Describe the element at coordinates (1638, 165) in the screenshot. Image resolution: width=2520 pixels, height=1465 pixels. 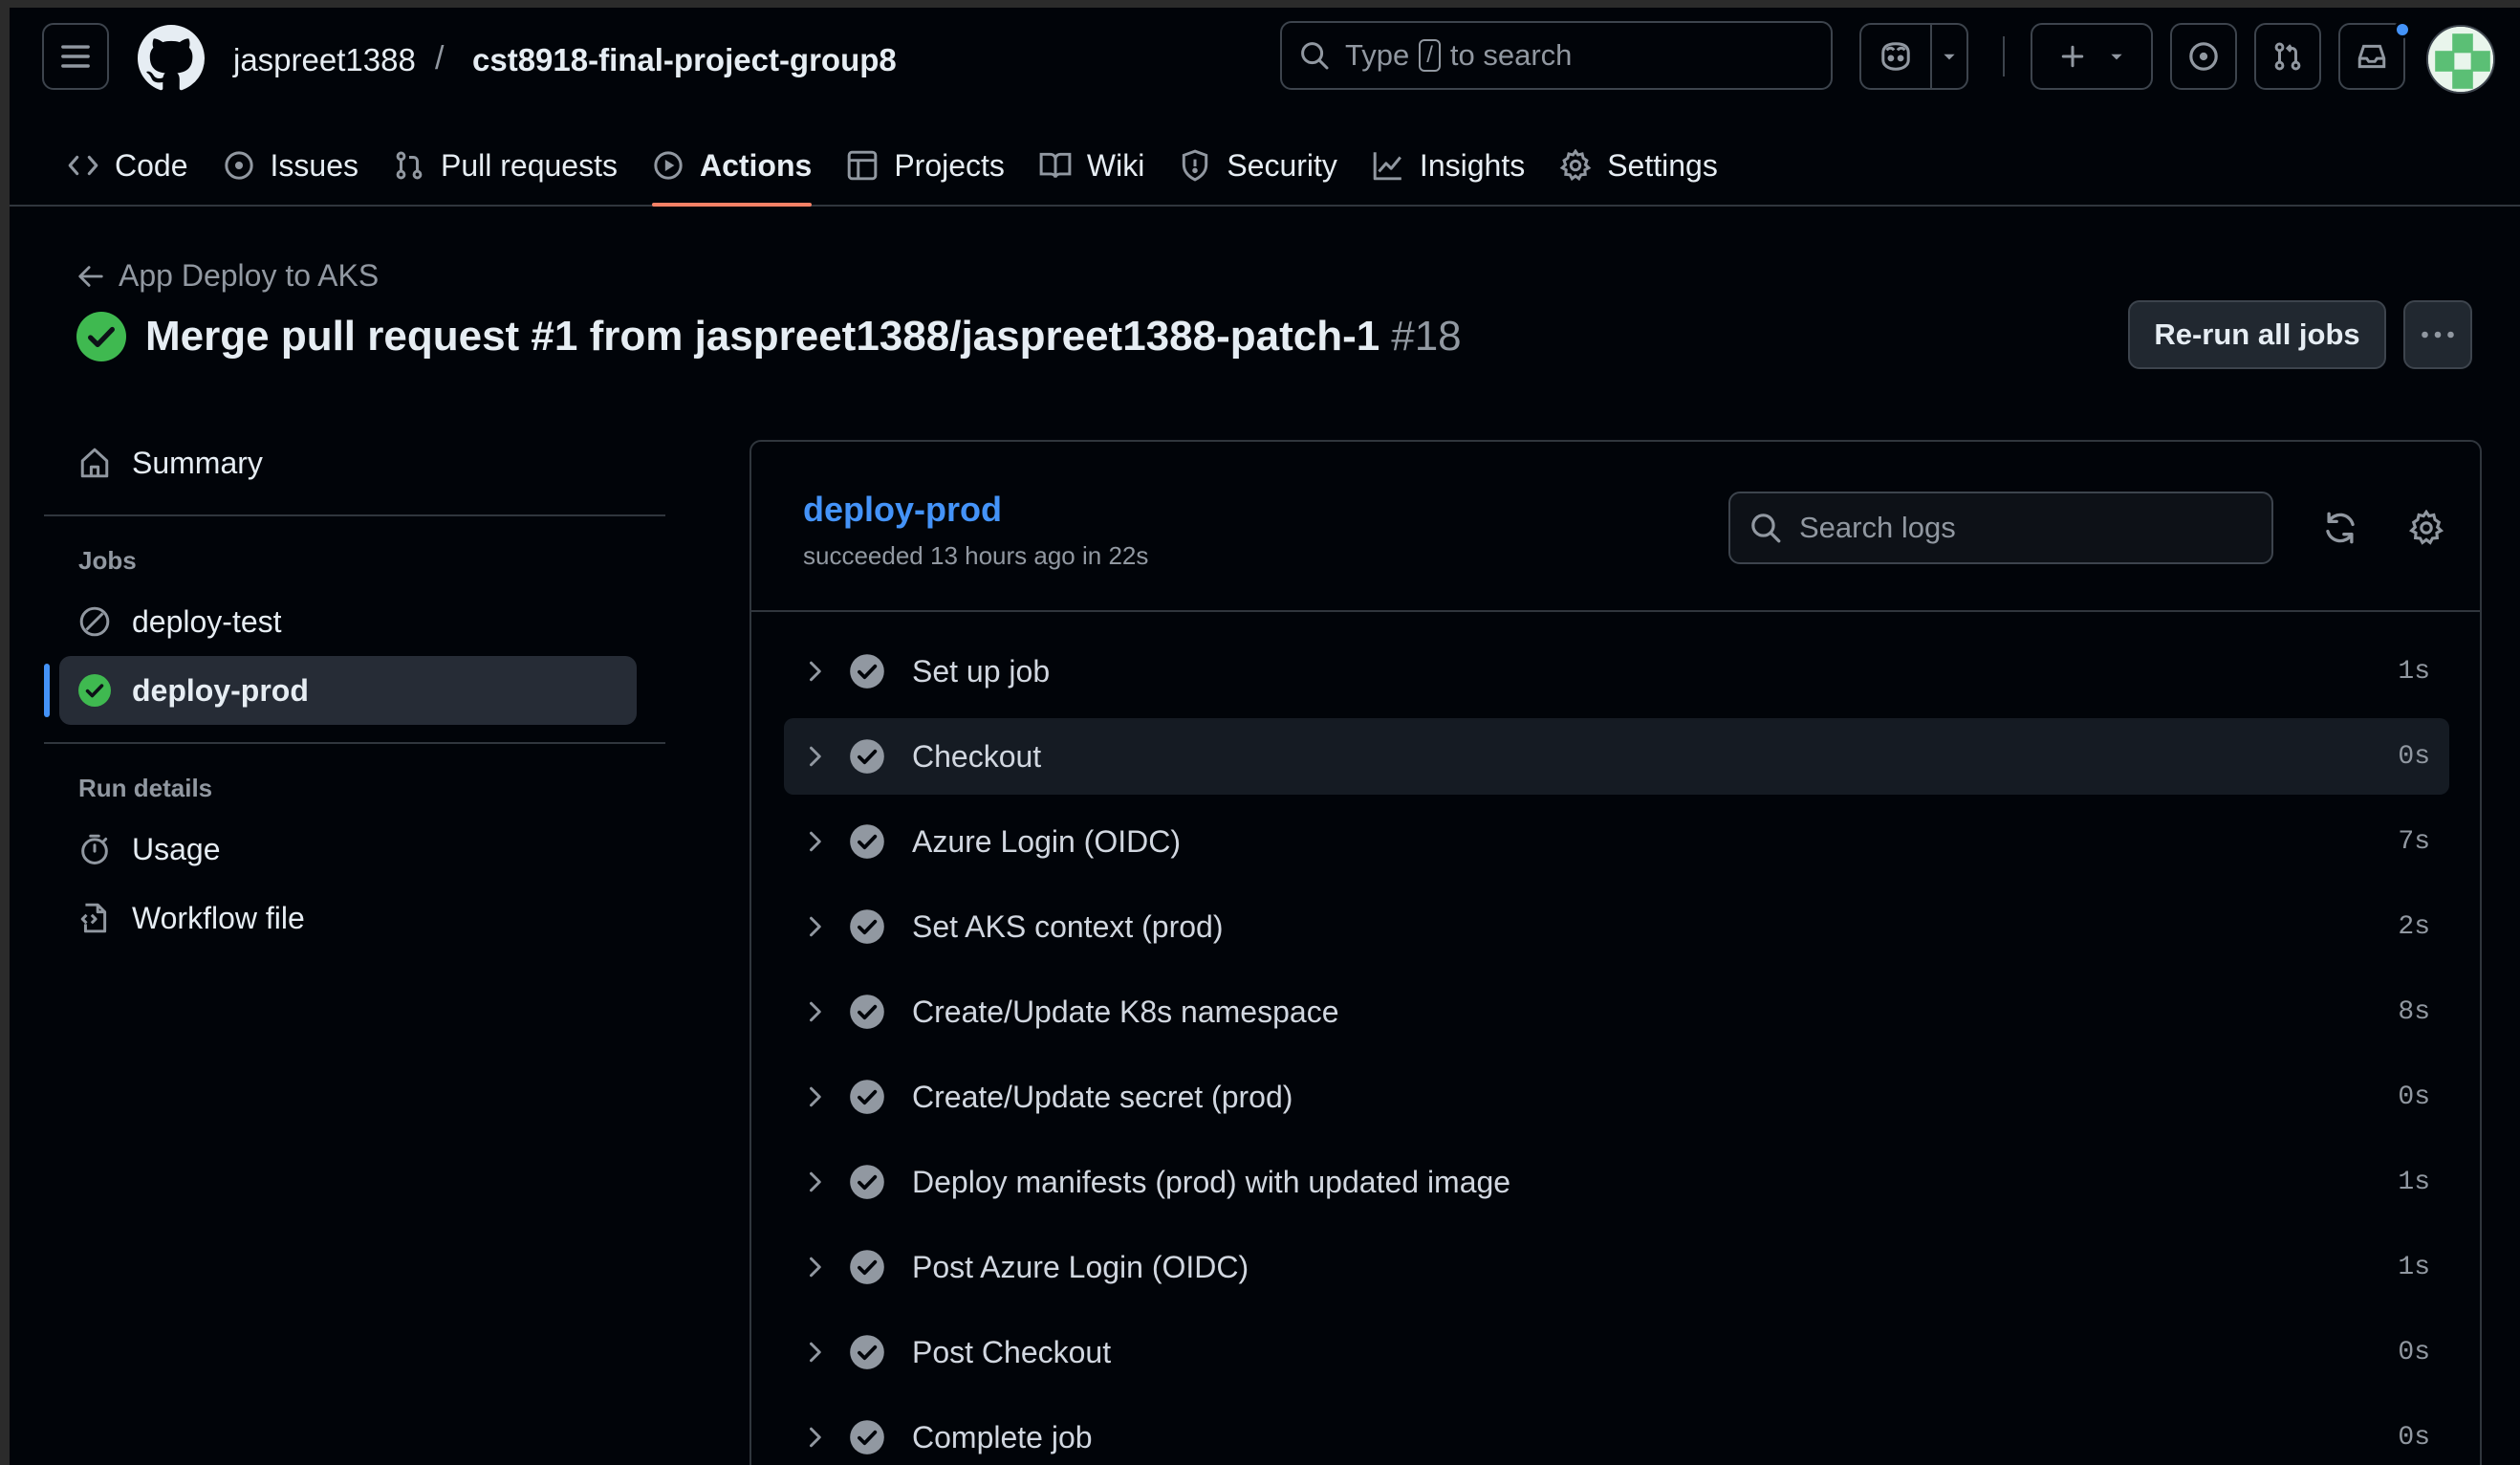
I see `tab-settings: Settings` at that location.